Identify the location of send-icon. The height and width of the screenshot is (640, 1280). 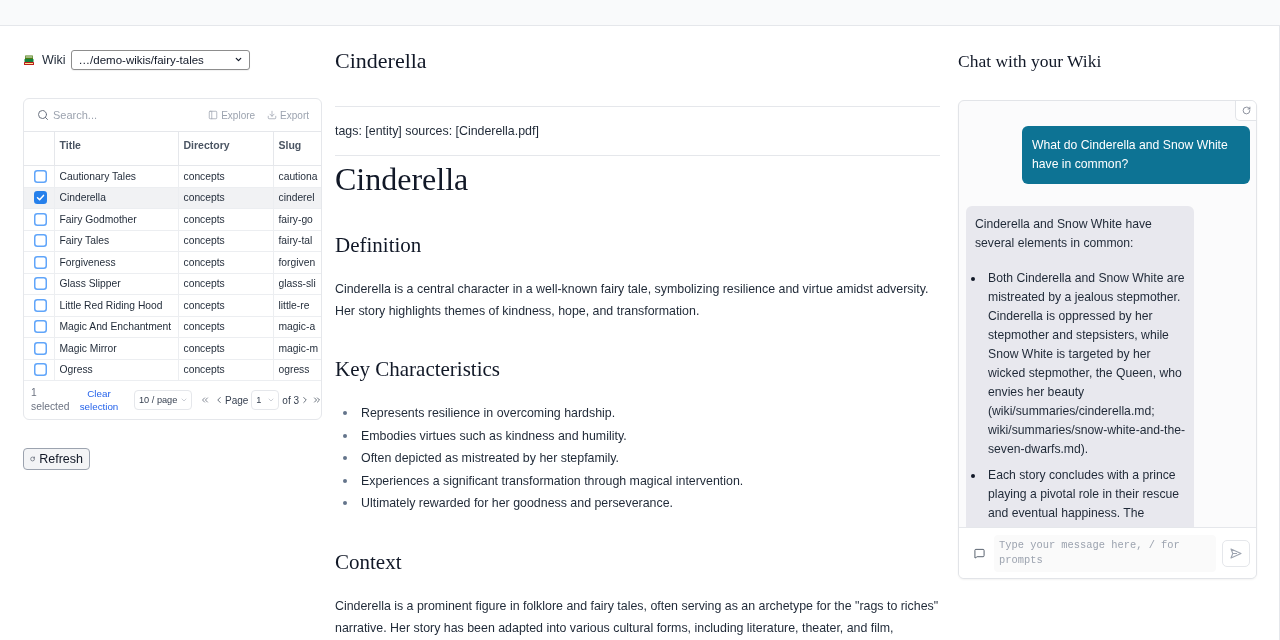
(1236, 553).